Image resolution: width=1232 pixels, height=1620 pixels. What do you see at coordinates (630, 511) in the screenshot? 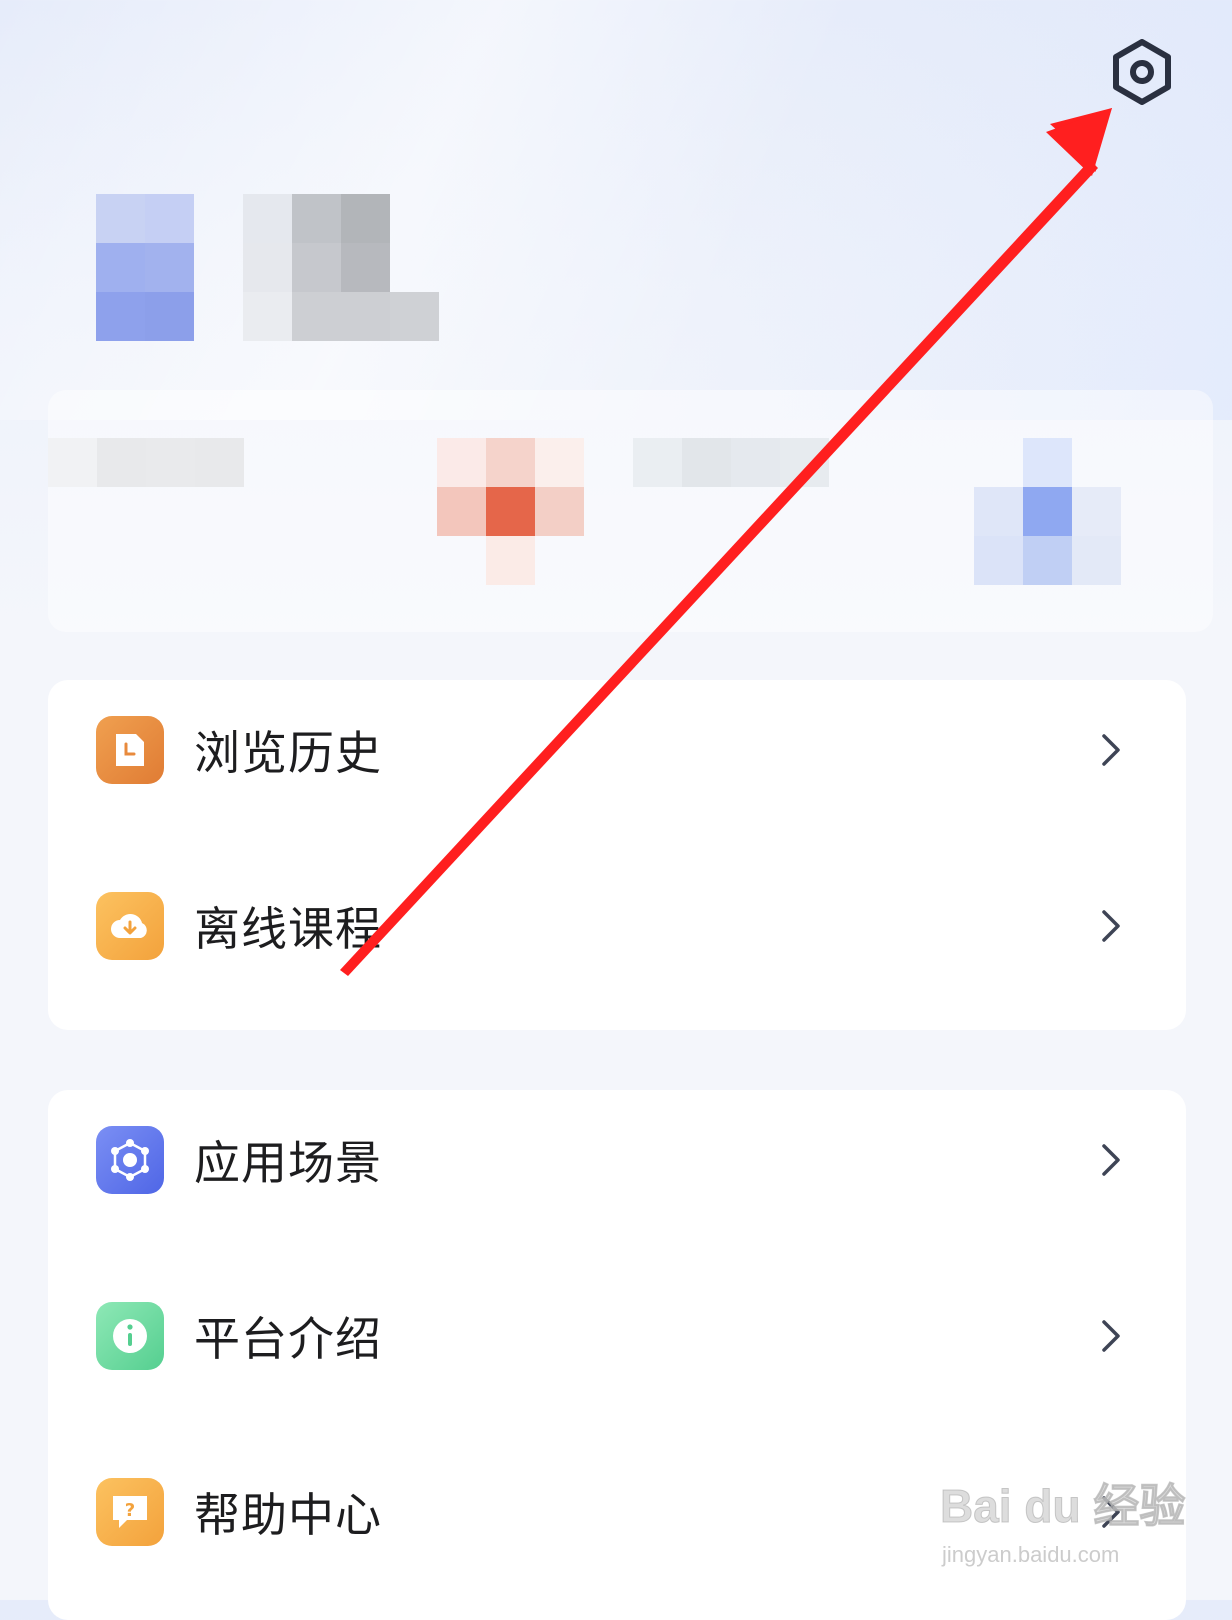
I see `stats-card-mosaic` at bounding box center [630, 511].